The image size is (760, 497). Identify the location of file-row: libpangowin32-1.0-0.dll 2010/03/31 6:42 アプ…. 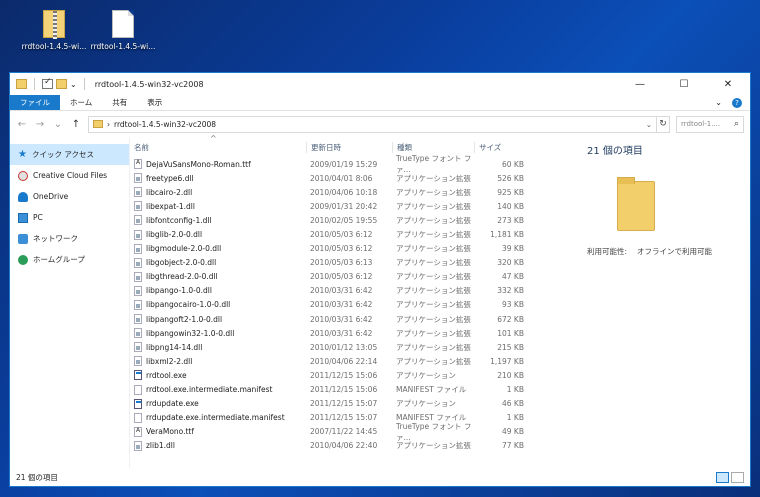
(352, 333).